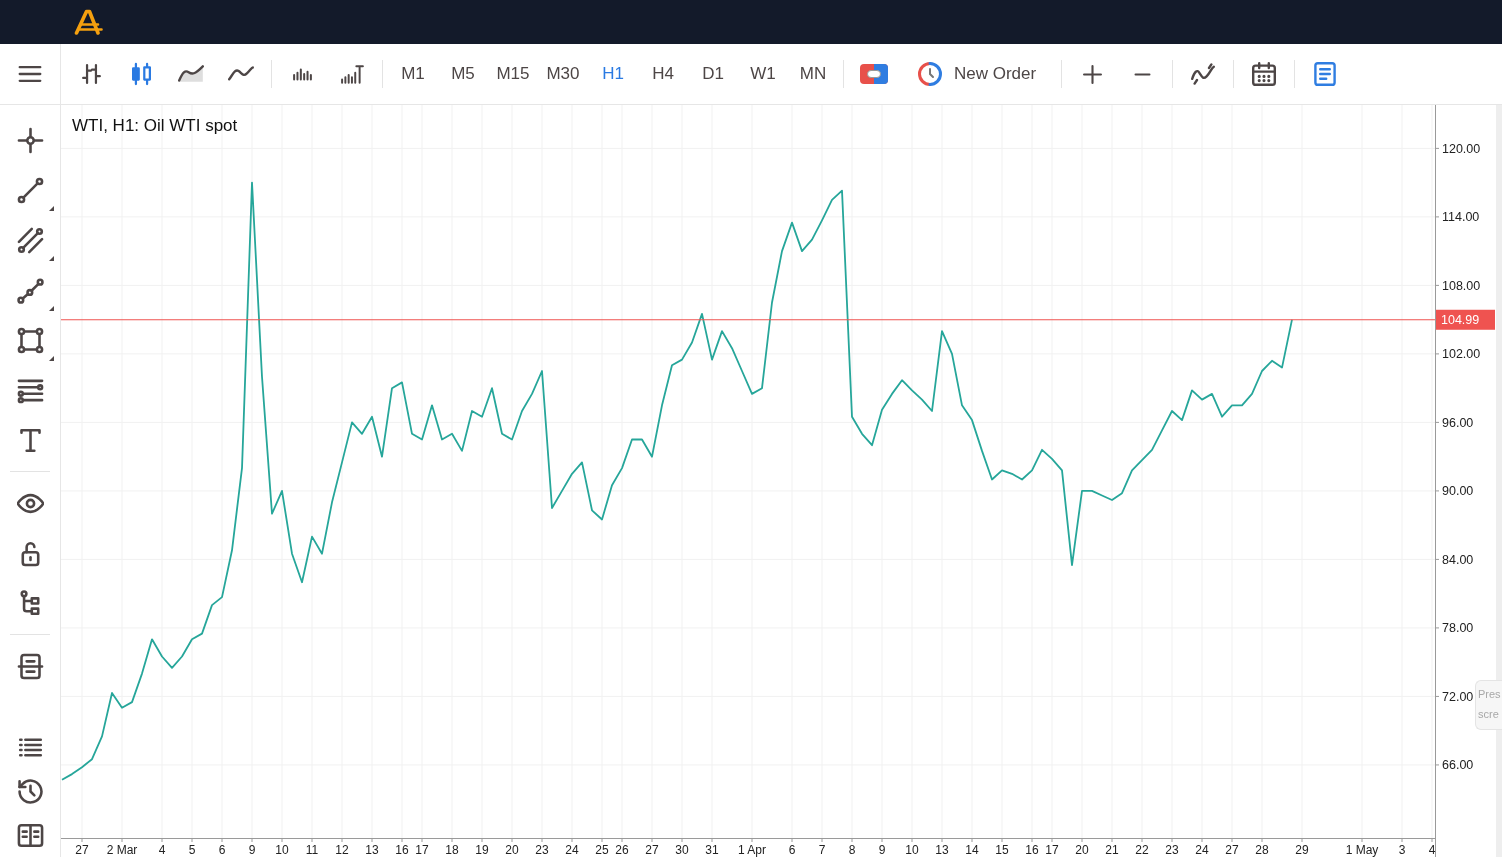 This screenshot has height=857, width=1502. Describe the element at coordinates (91, 74) in the screenshot. I see `ohlc-bars-icon` at that location.